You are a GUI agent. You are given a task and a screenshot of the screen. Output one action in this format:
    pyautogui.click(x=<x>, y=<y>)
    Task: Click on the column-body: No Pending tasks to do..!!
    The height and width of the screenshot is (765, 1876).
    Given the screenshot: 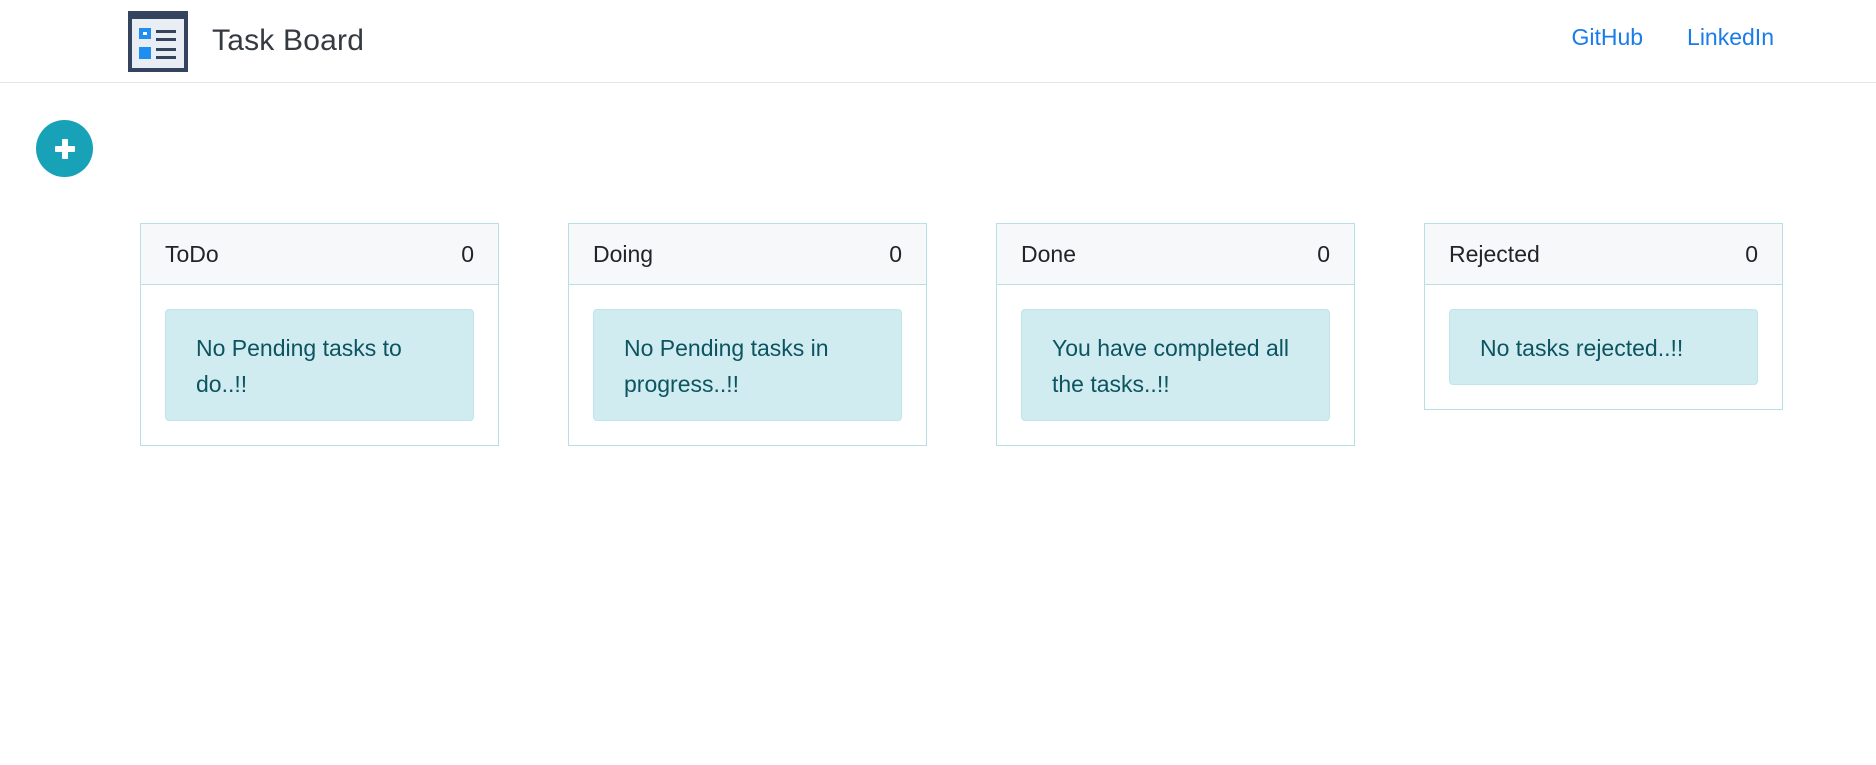 What is the action you would take?
    pyautogui.click(x=319, y=365)
    